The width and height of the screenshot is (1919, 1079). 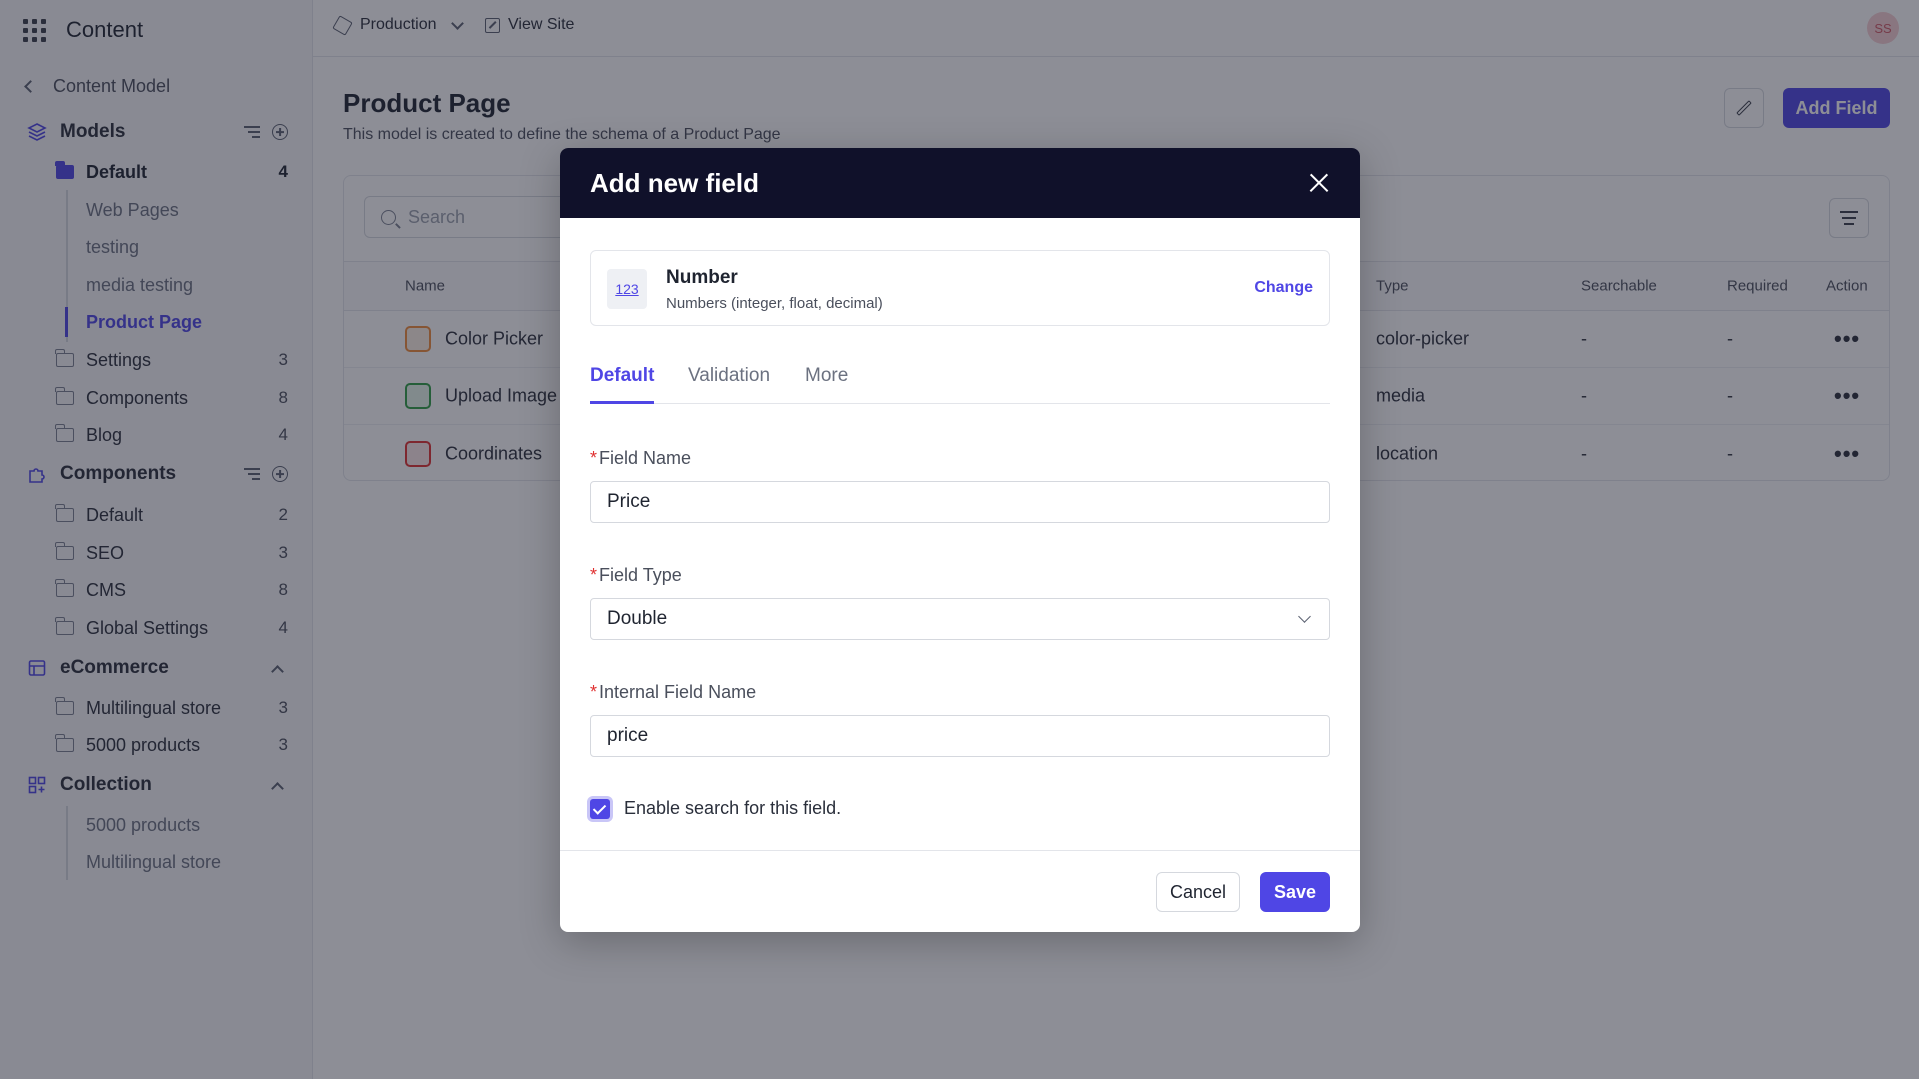 What do you see at coordinates (1319, 183) in the screenshot?
I see `close-icon` at bounding box center [1319, 183].